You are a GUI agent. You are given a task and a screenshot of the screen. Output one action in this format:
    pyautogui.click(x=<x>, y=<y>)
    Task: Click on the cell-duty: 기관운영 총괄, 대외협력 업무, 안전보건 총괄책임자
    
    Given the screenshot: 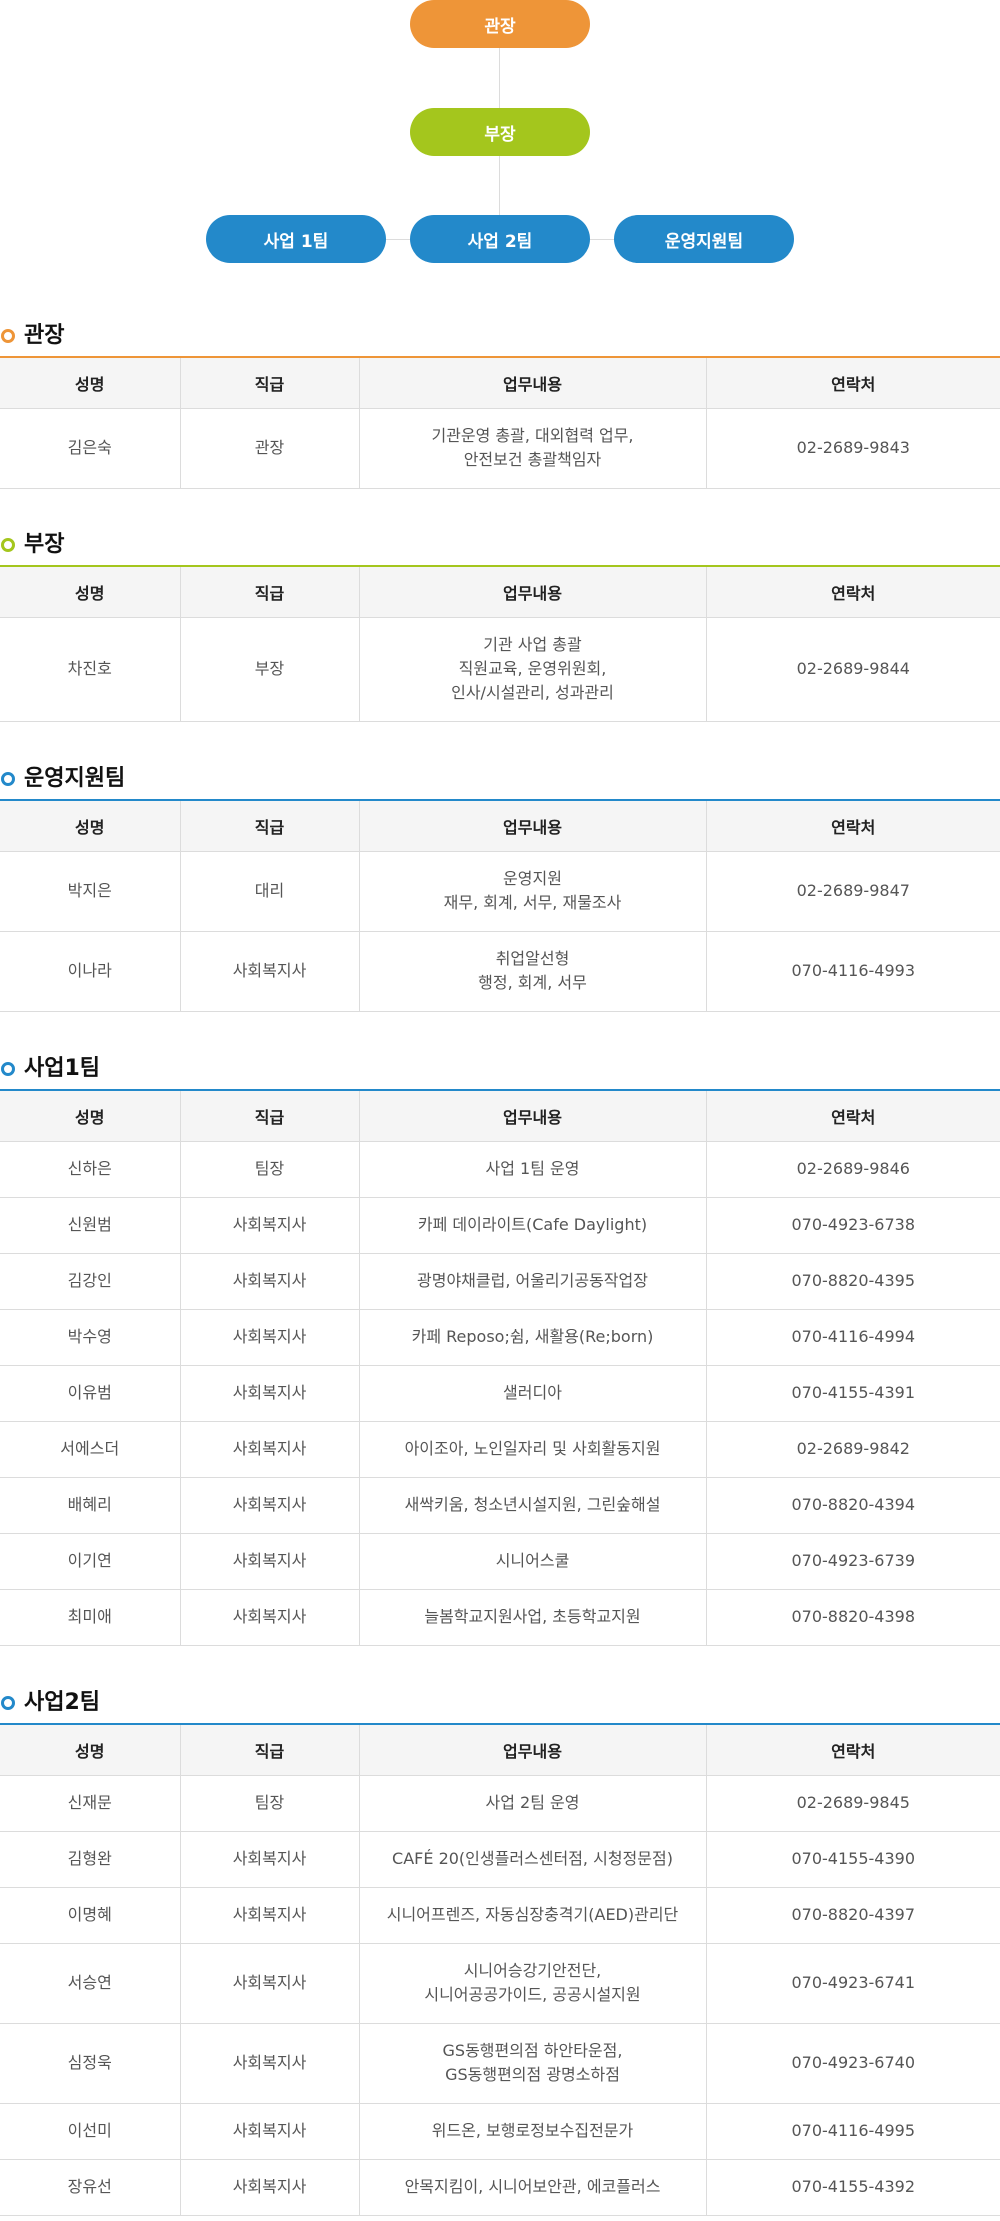 What is the action you would take?
    pyautogui.click(x=533, y=448)
    